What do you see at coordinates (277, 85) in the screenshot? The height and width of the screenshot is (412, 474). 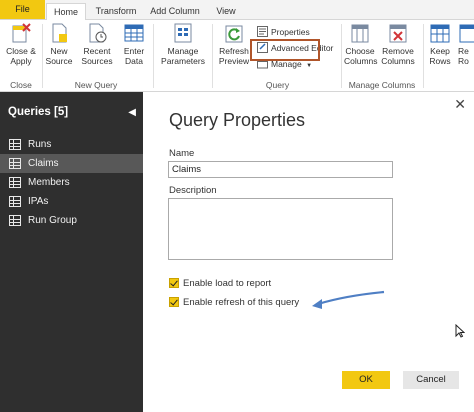 I see `group-label-query: Query` at bounding box center [277, 85].